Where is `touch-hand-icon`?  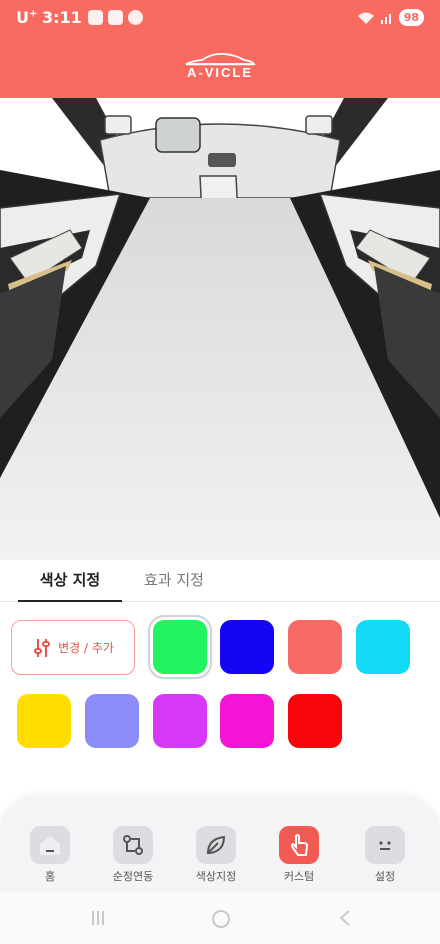 touch-hand-icon is located at coordinates (299, 845).